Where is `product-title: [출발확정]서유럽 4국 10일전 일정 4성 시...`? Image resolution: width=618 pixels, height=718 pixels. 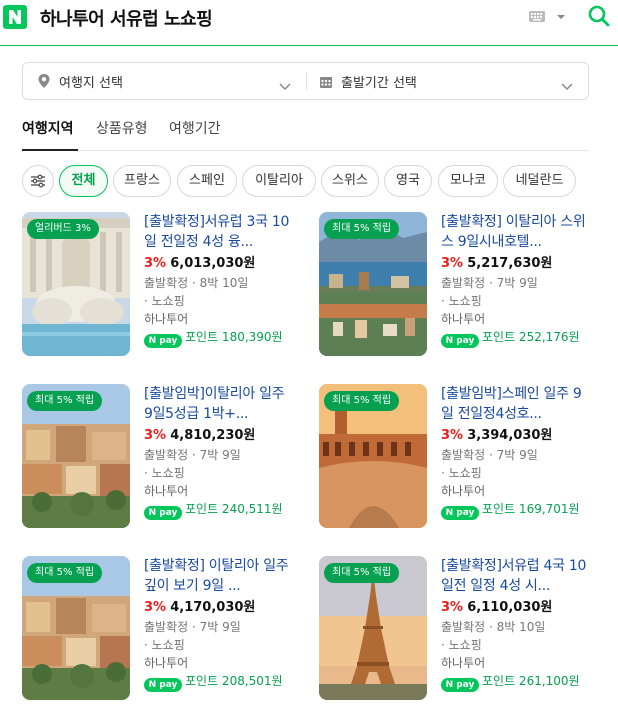 product-title: [출발확정]서유럽 4국 10일전 일정 4성 시... is located at coordinates (515, 576).